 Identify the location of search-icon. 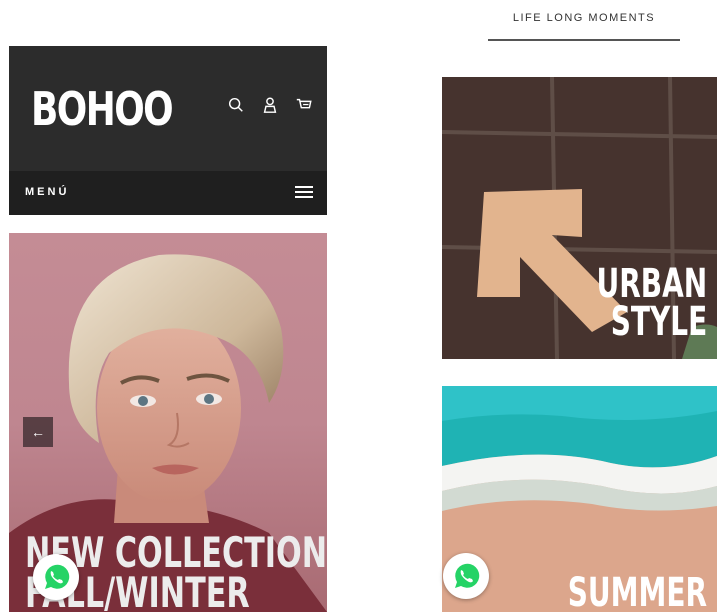
(236, 105).